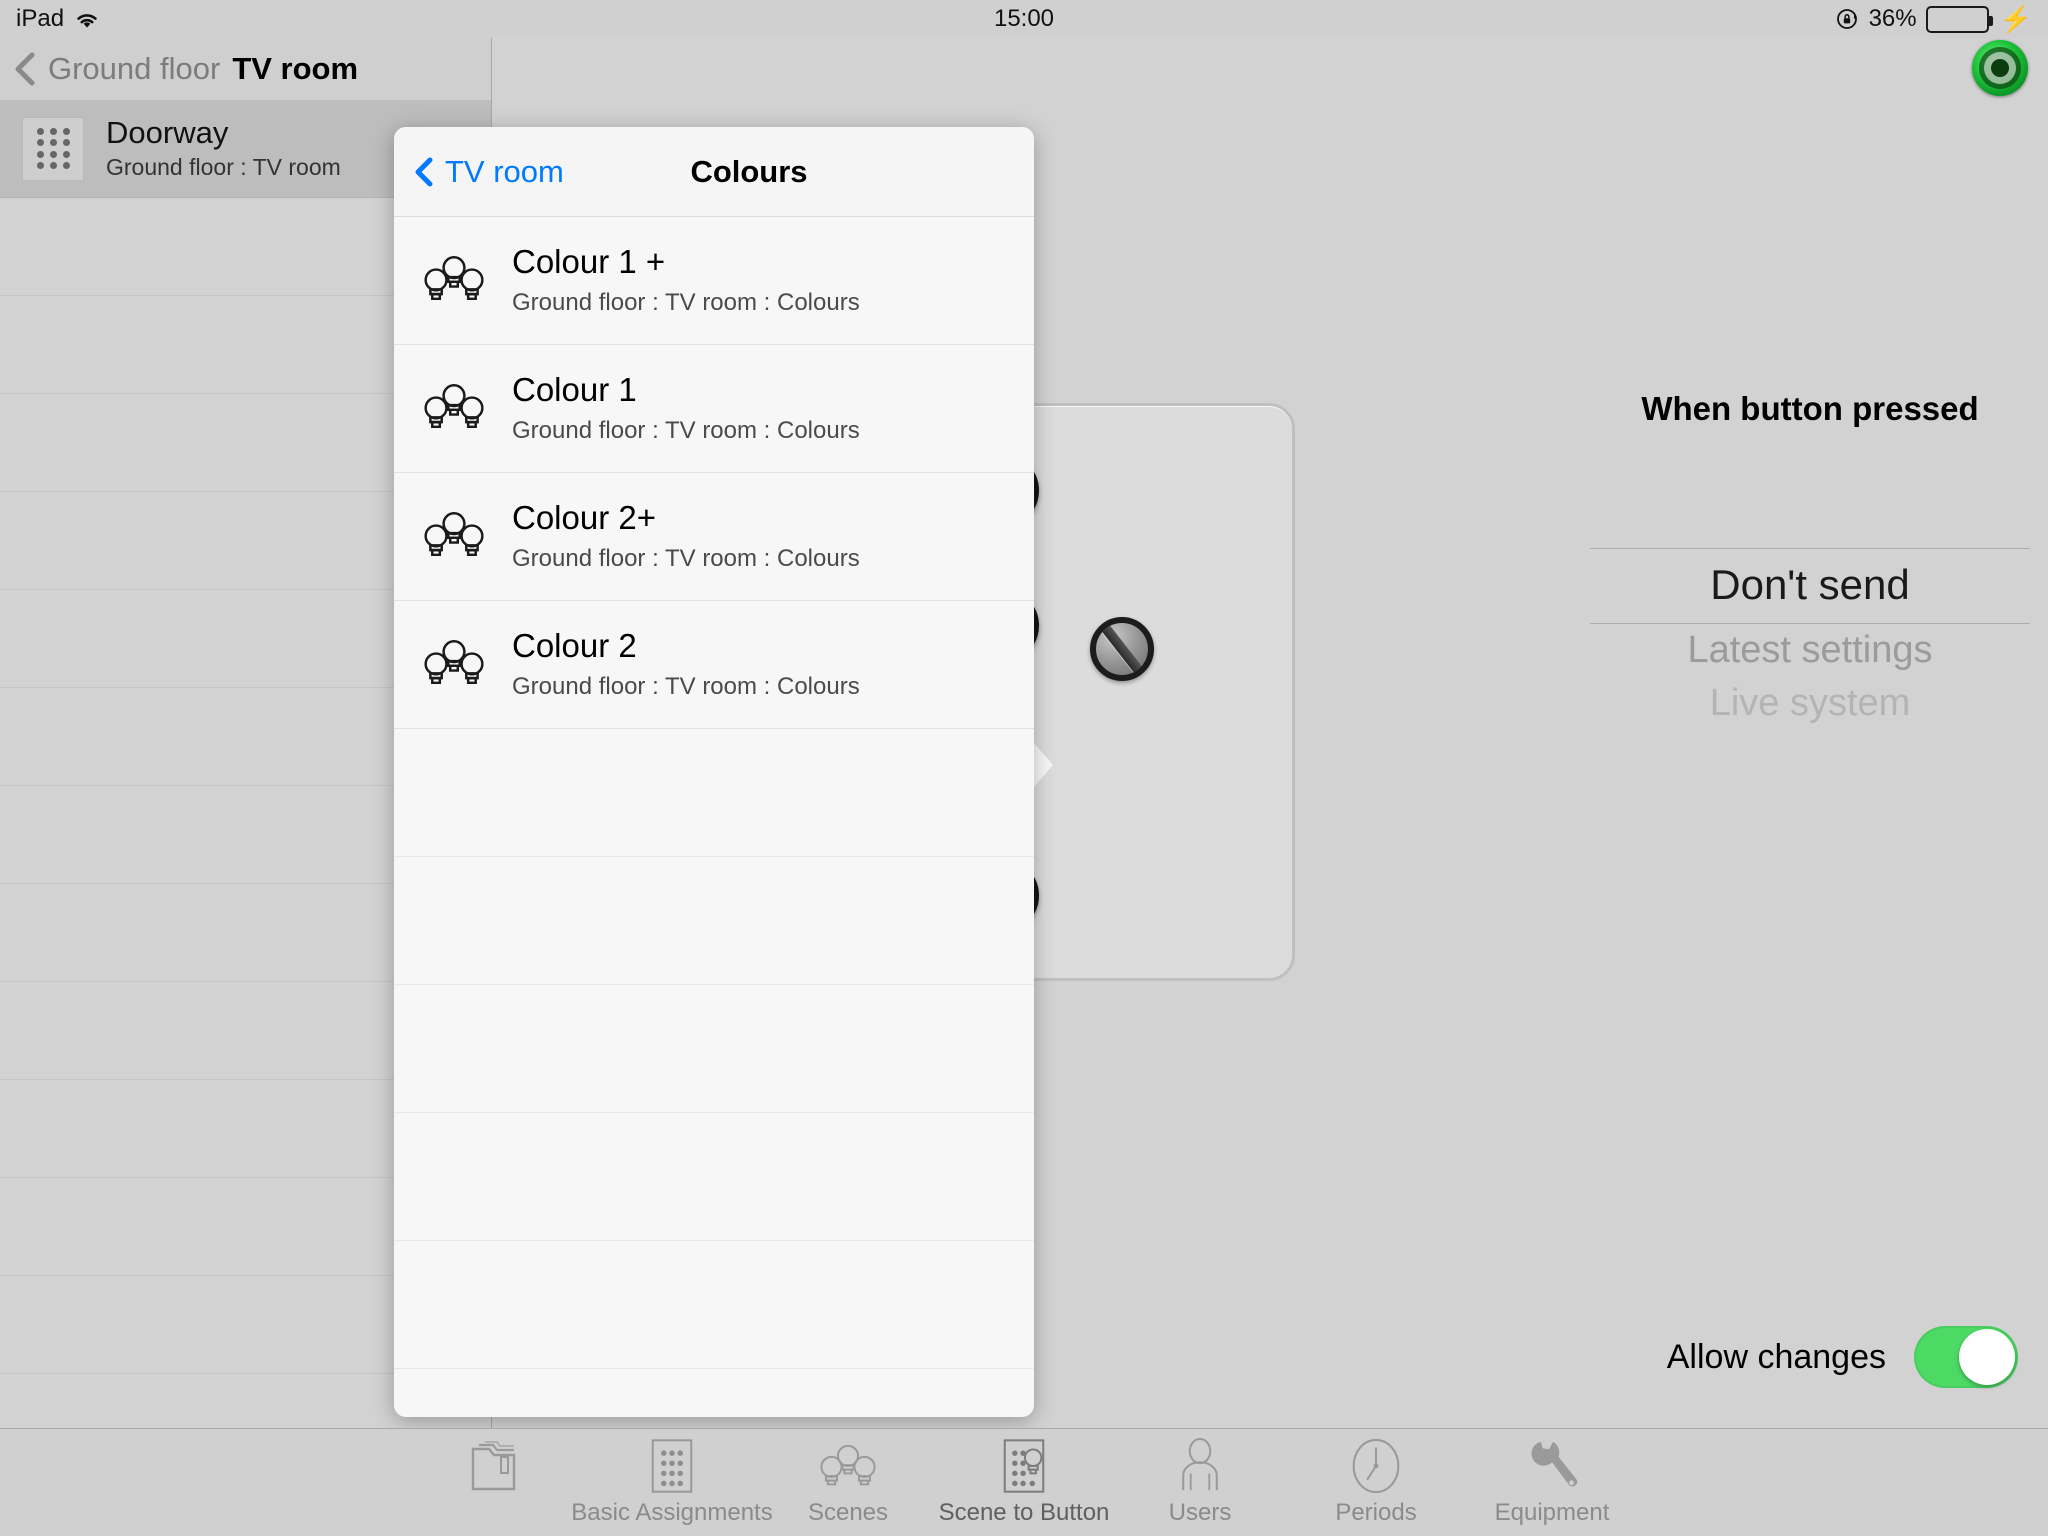  I want to click on popover-item-name: Colour 2+, so click(584, 517).